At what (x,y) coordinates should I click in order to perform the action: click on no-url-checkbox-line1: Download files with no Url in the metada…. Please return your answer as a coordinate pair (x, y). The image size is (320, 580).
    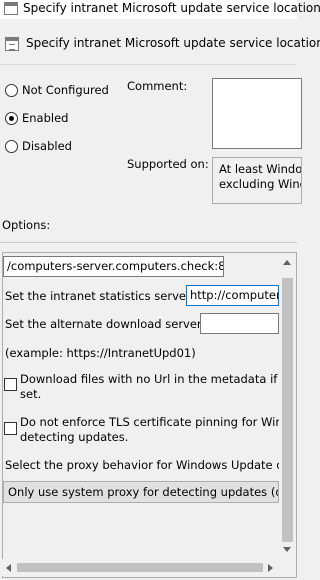
    Looking at the image, I should click on (149, 379).